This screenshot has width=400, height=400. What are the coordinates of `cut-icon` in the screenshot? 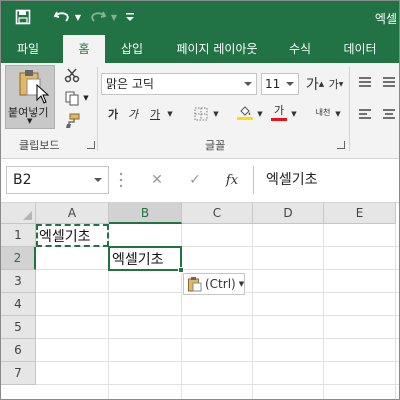 It's located at (72, 75).